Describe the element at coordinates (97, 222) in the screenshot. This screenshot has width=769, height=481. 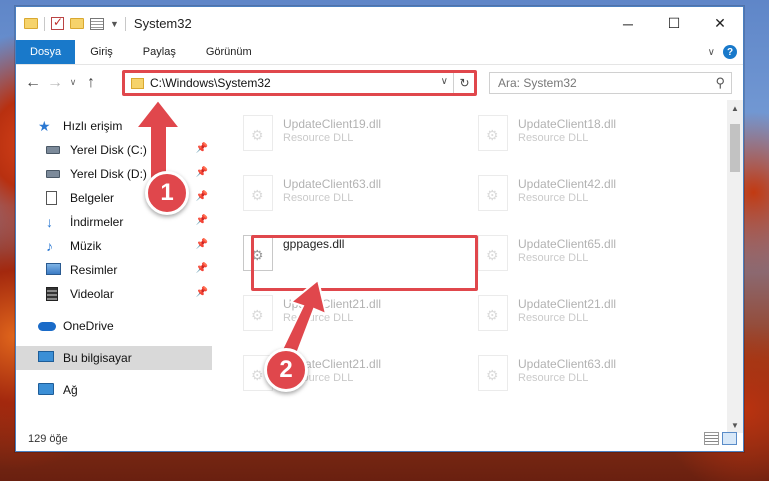
I see `sidebar-item-label: İndirmeler` at that location.